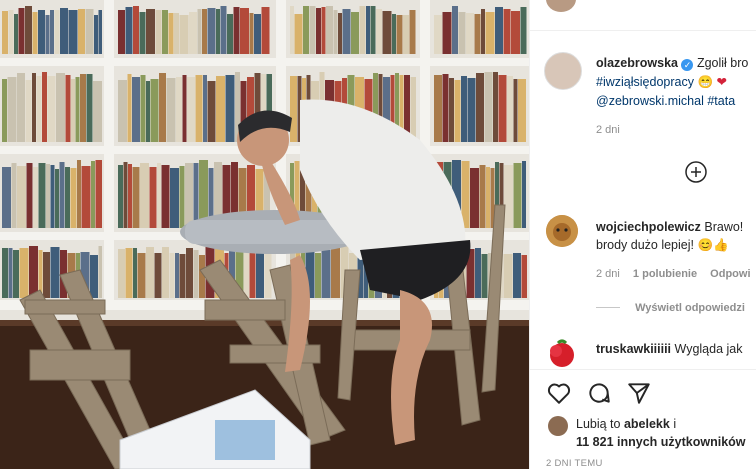 The image size is (756, 469). Describe the element at coordinates (637, 63) in the screenshot. I see `author-username: olazebrowska` at that location.